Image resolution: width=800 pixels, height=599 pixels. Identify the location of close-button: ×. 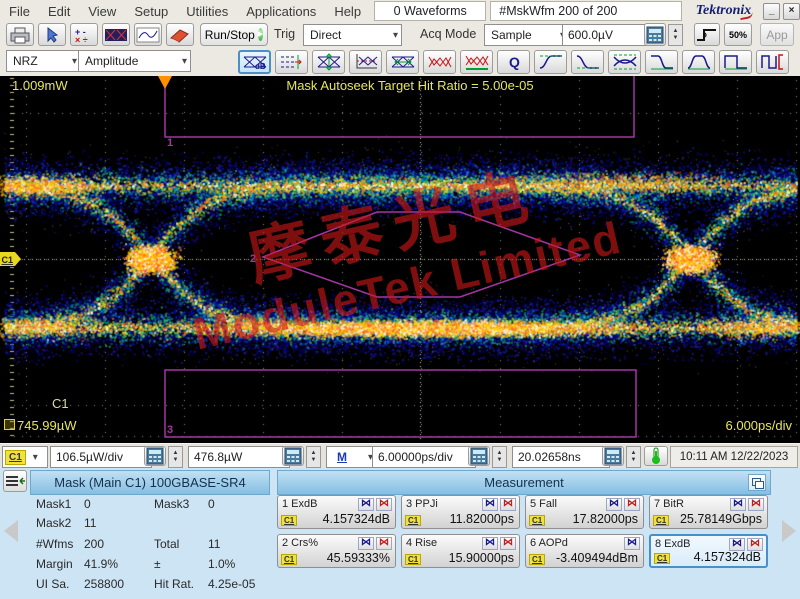
(791, 11).